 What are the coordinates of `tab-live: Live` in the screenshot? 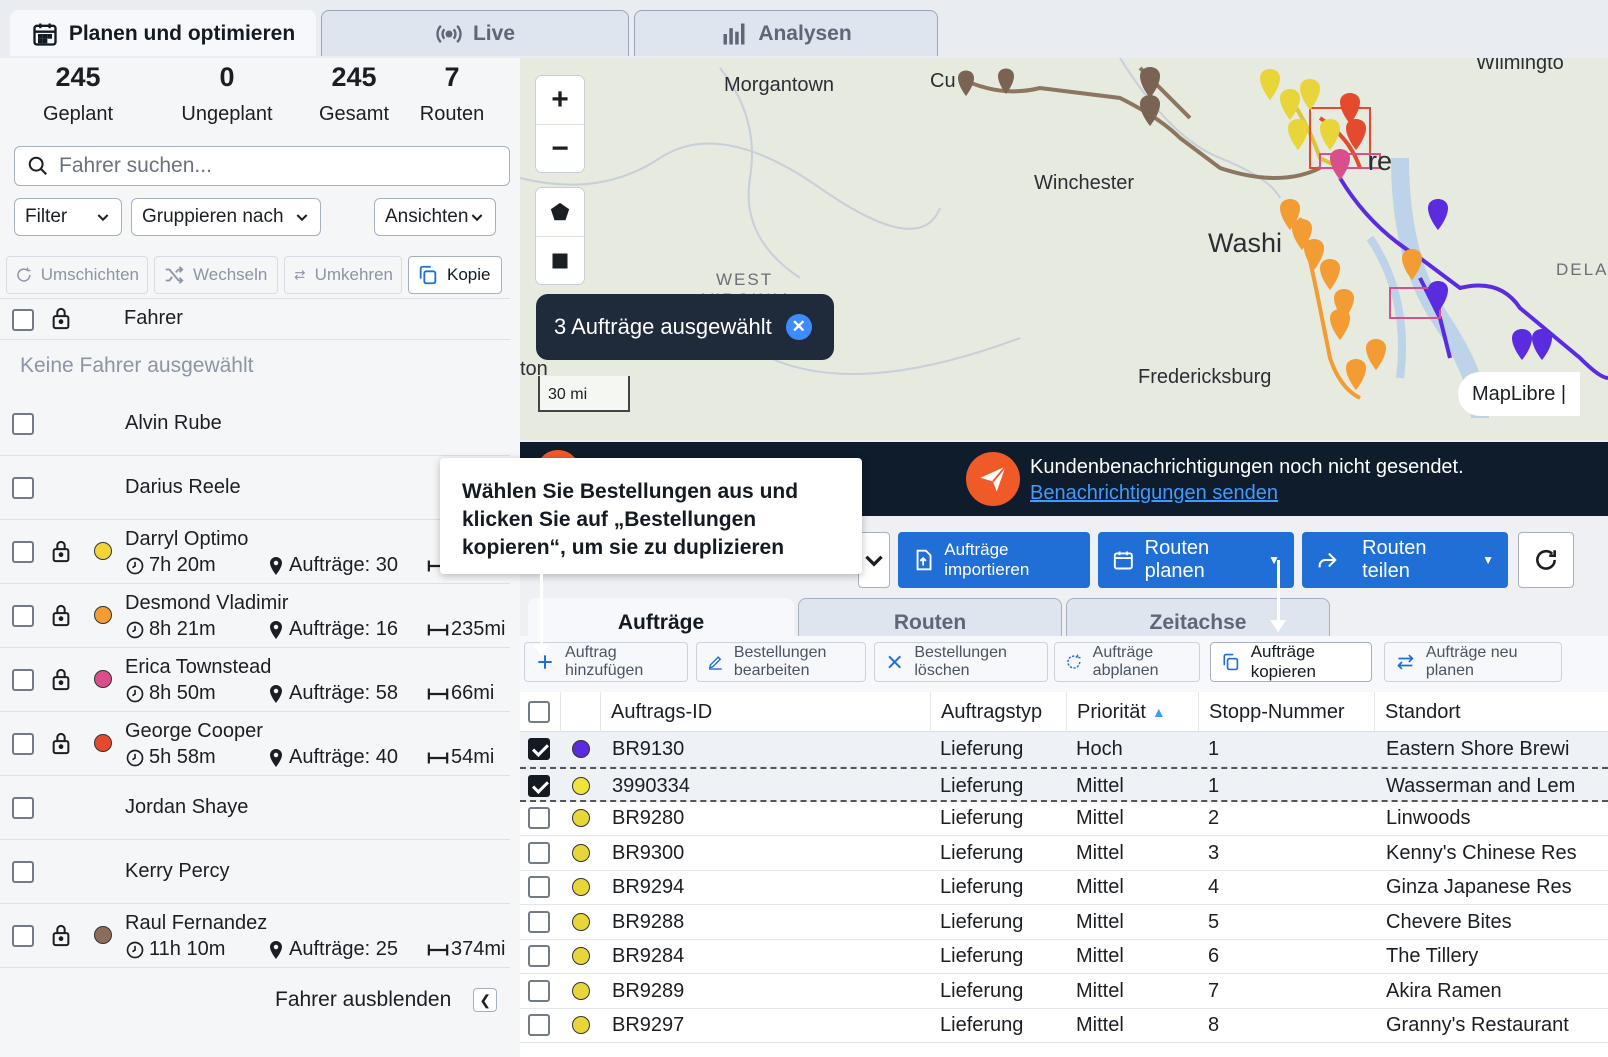 It's located at (475, 33).